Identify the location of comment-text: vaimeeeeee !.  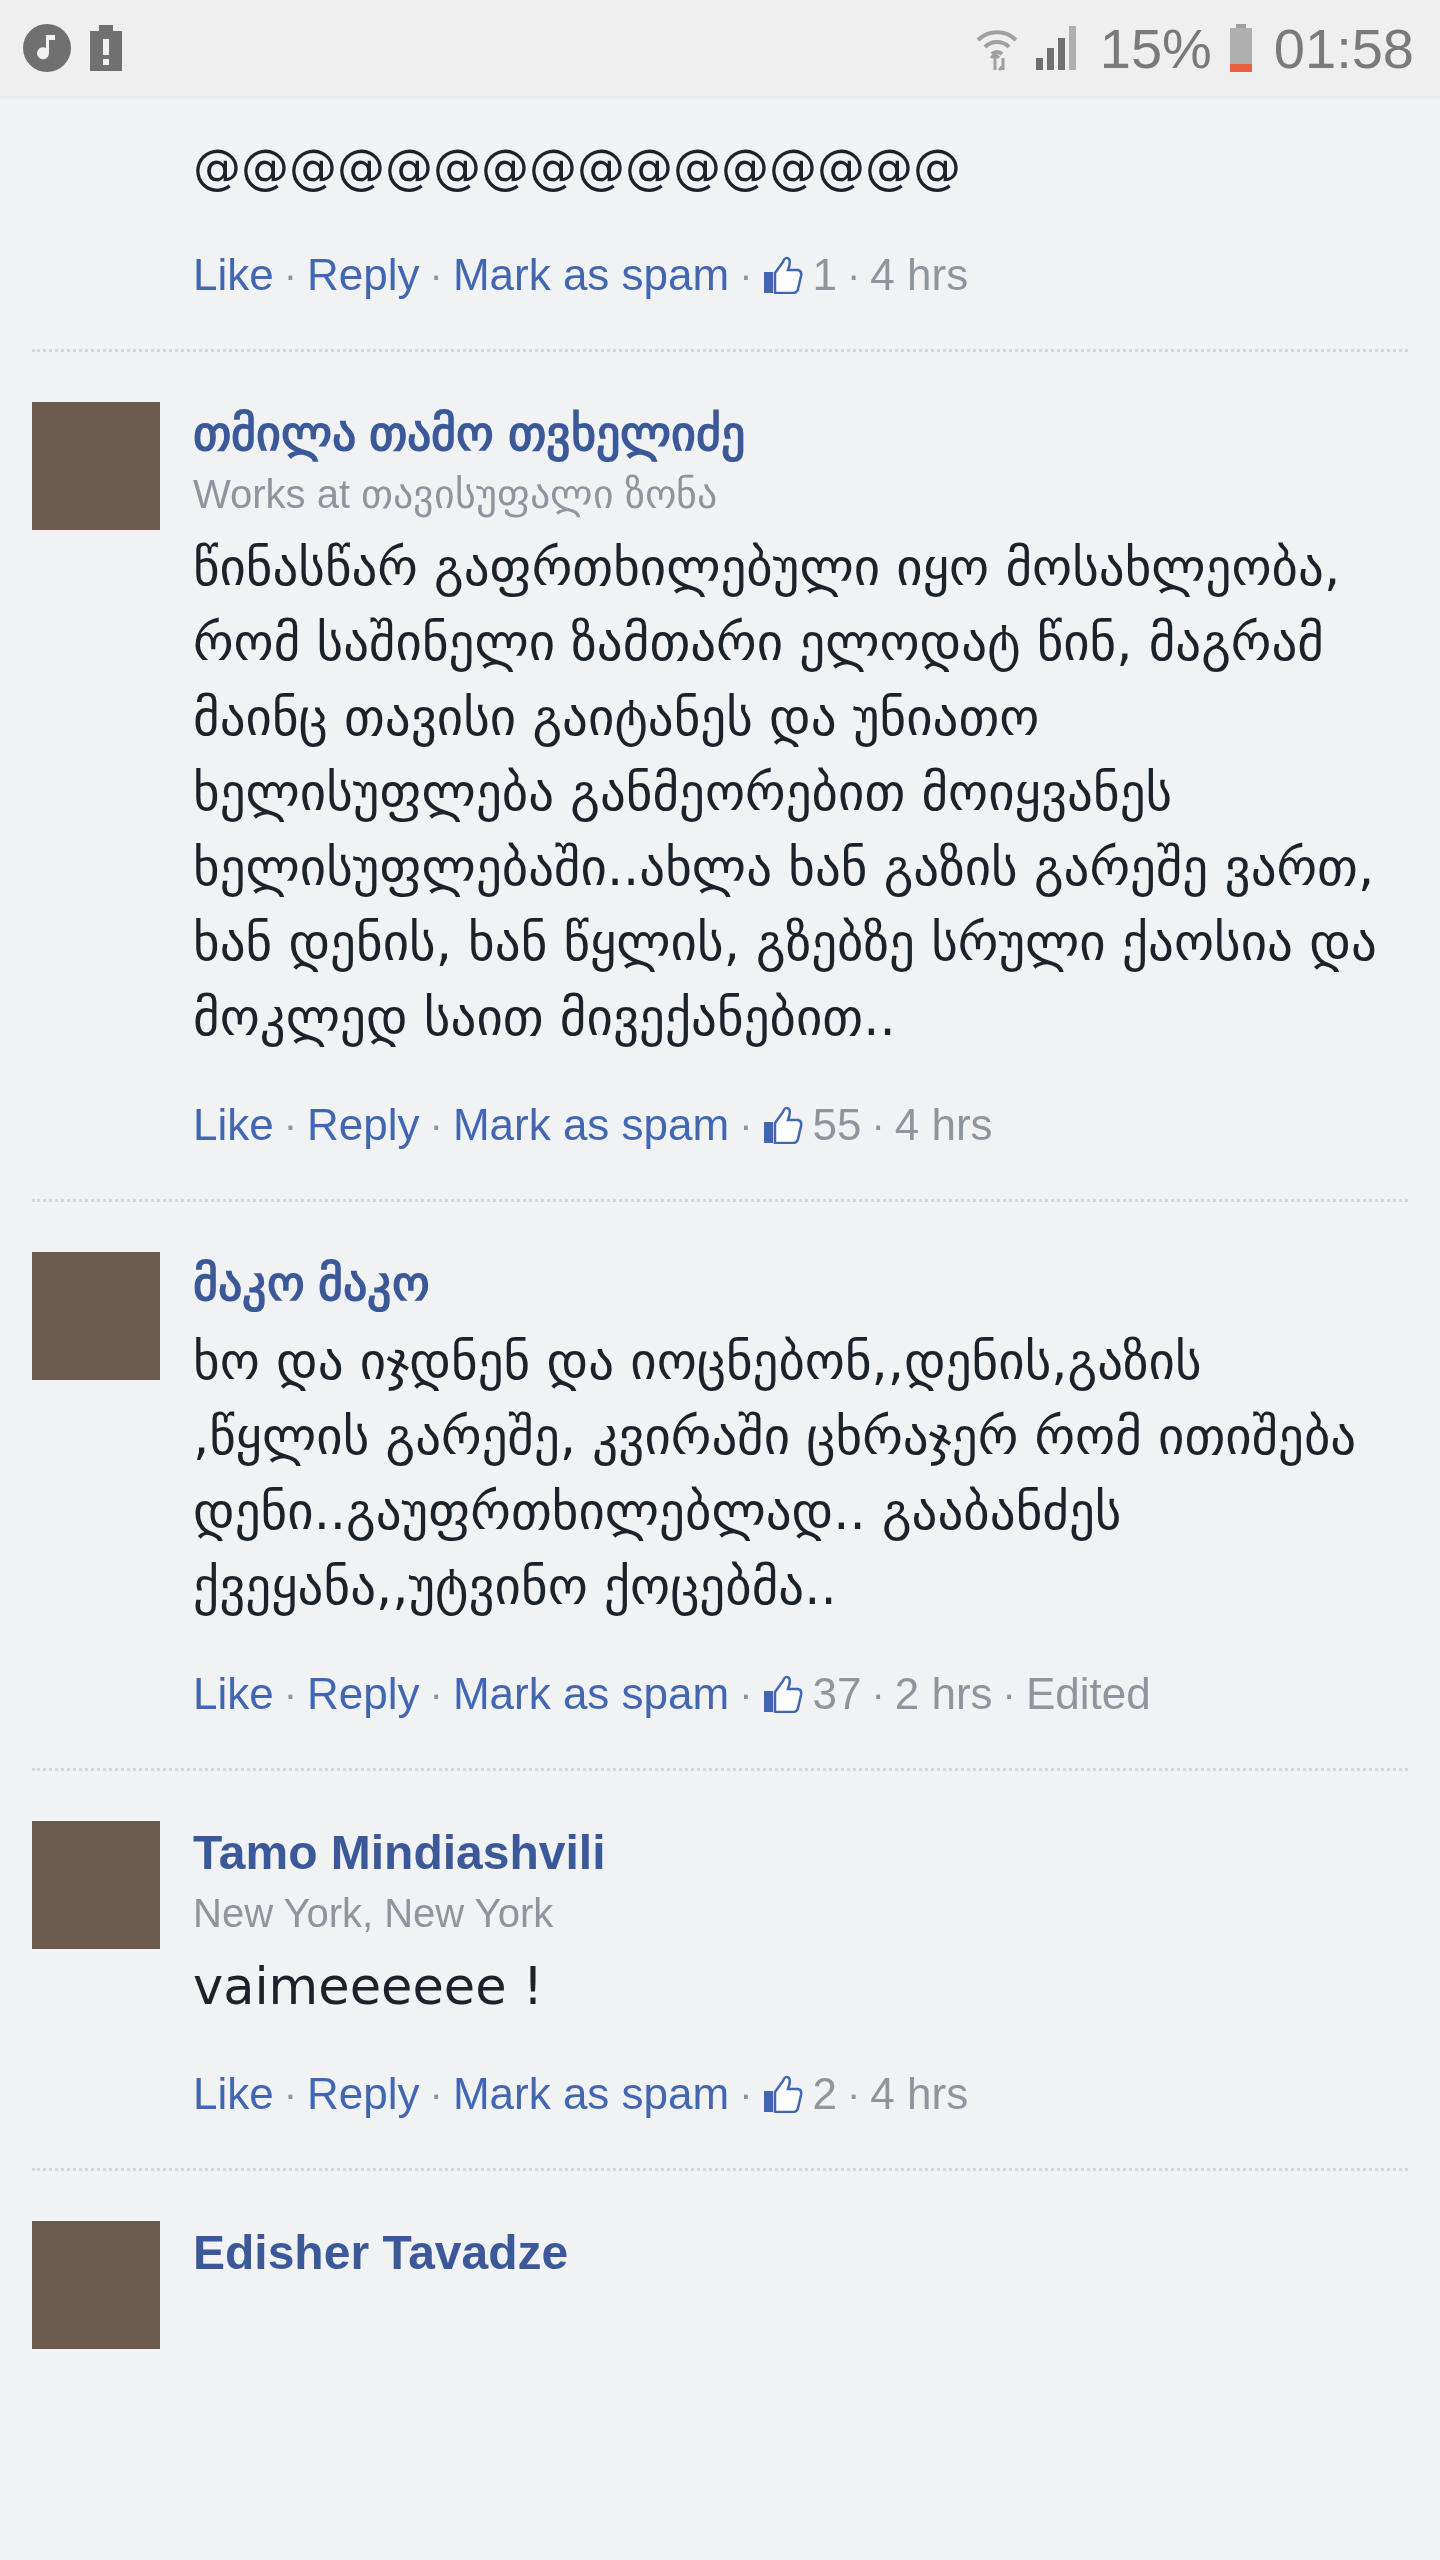
(369, 1987).